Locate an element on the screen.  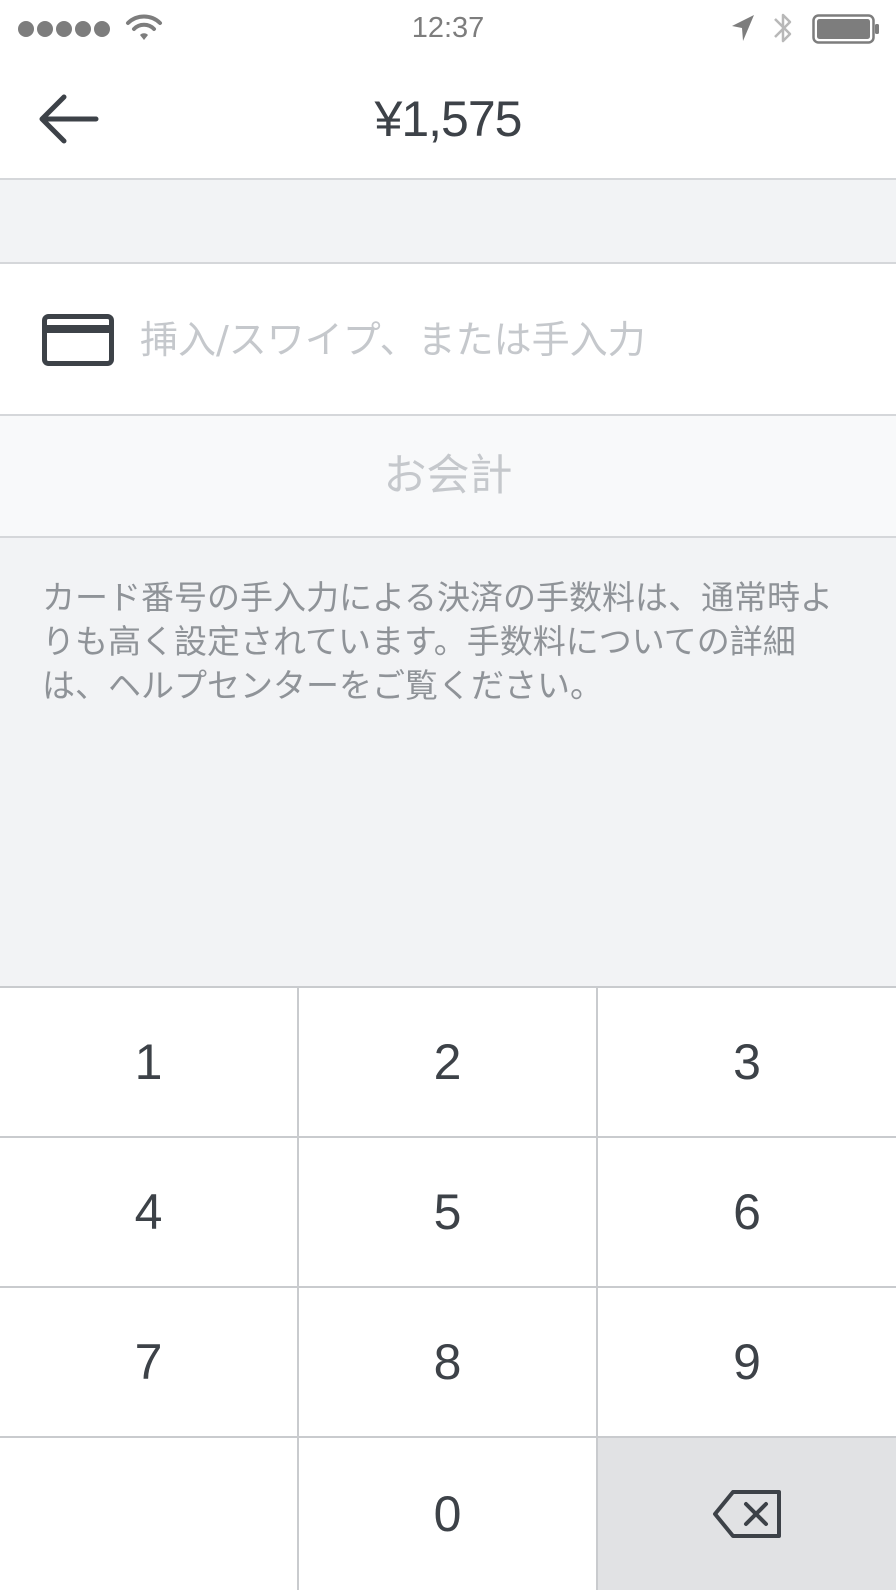
key-8: 8 is located at coordinates (448, 1363).